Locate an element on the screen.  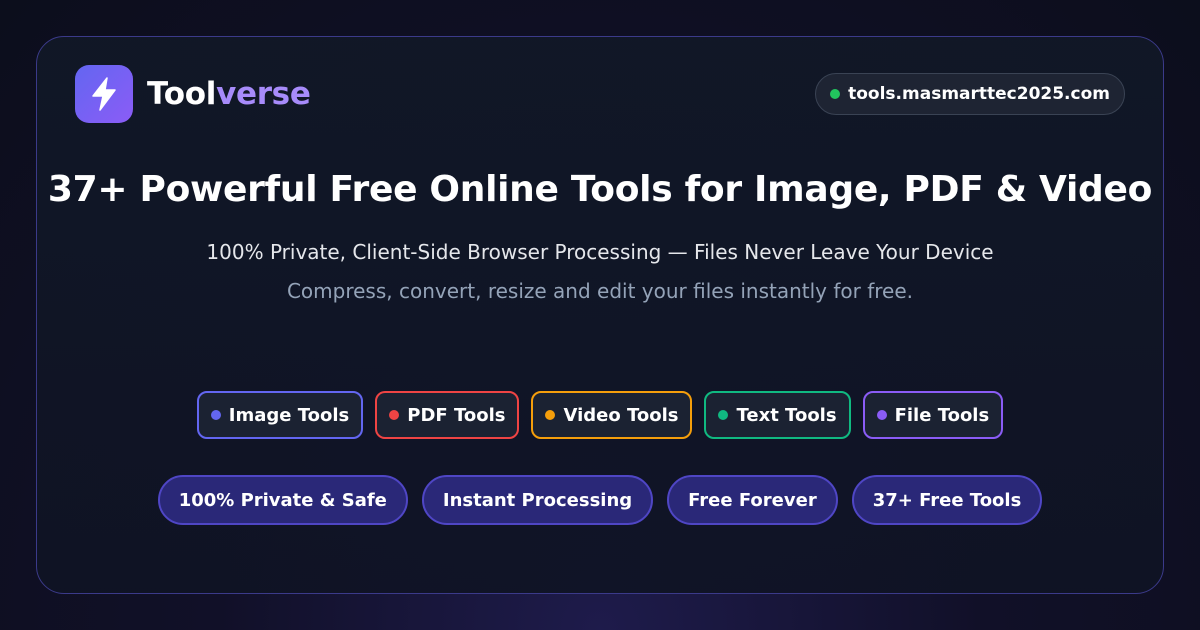
category-image-tools: Image Tools is located at coordinates (280, 415).